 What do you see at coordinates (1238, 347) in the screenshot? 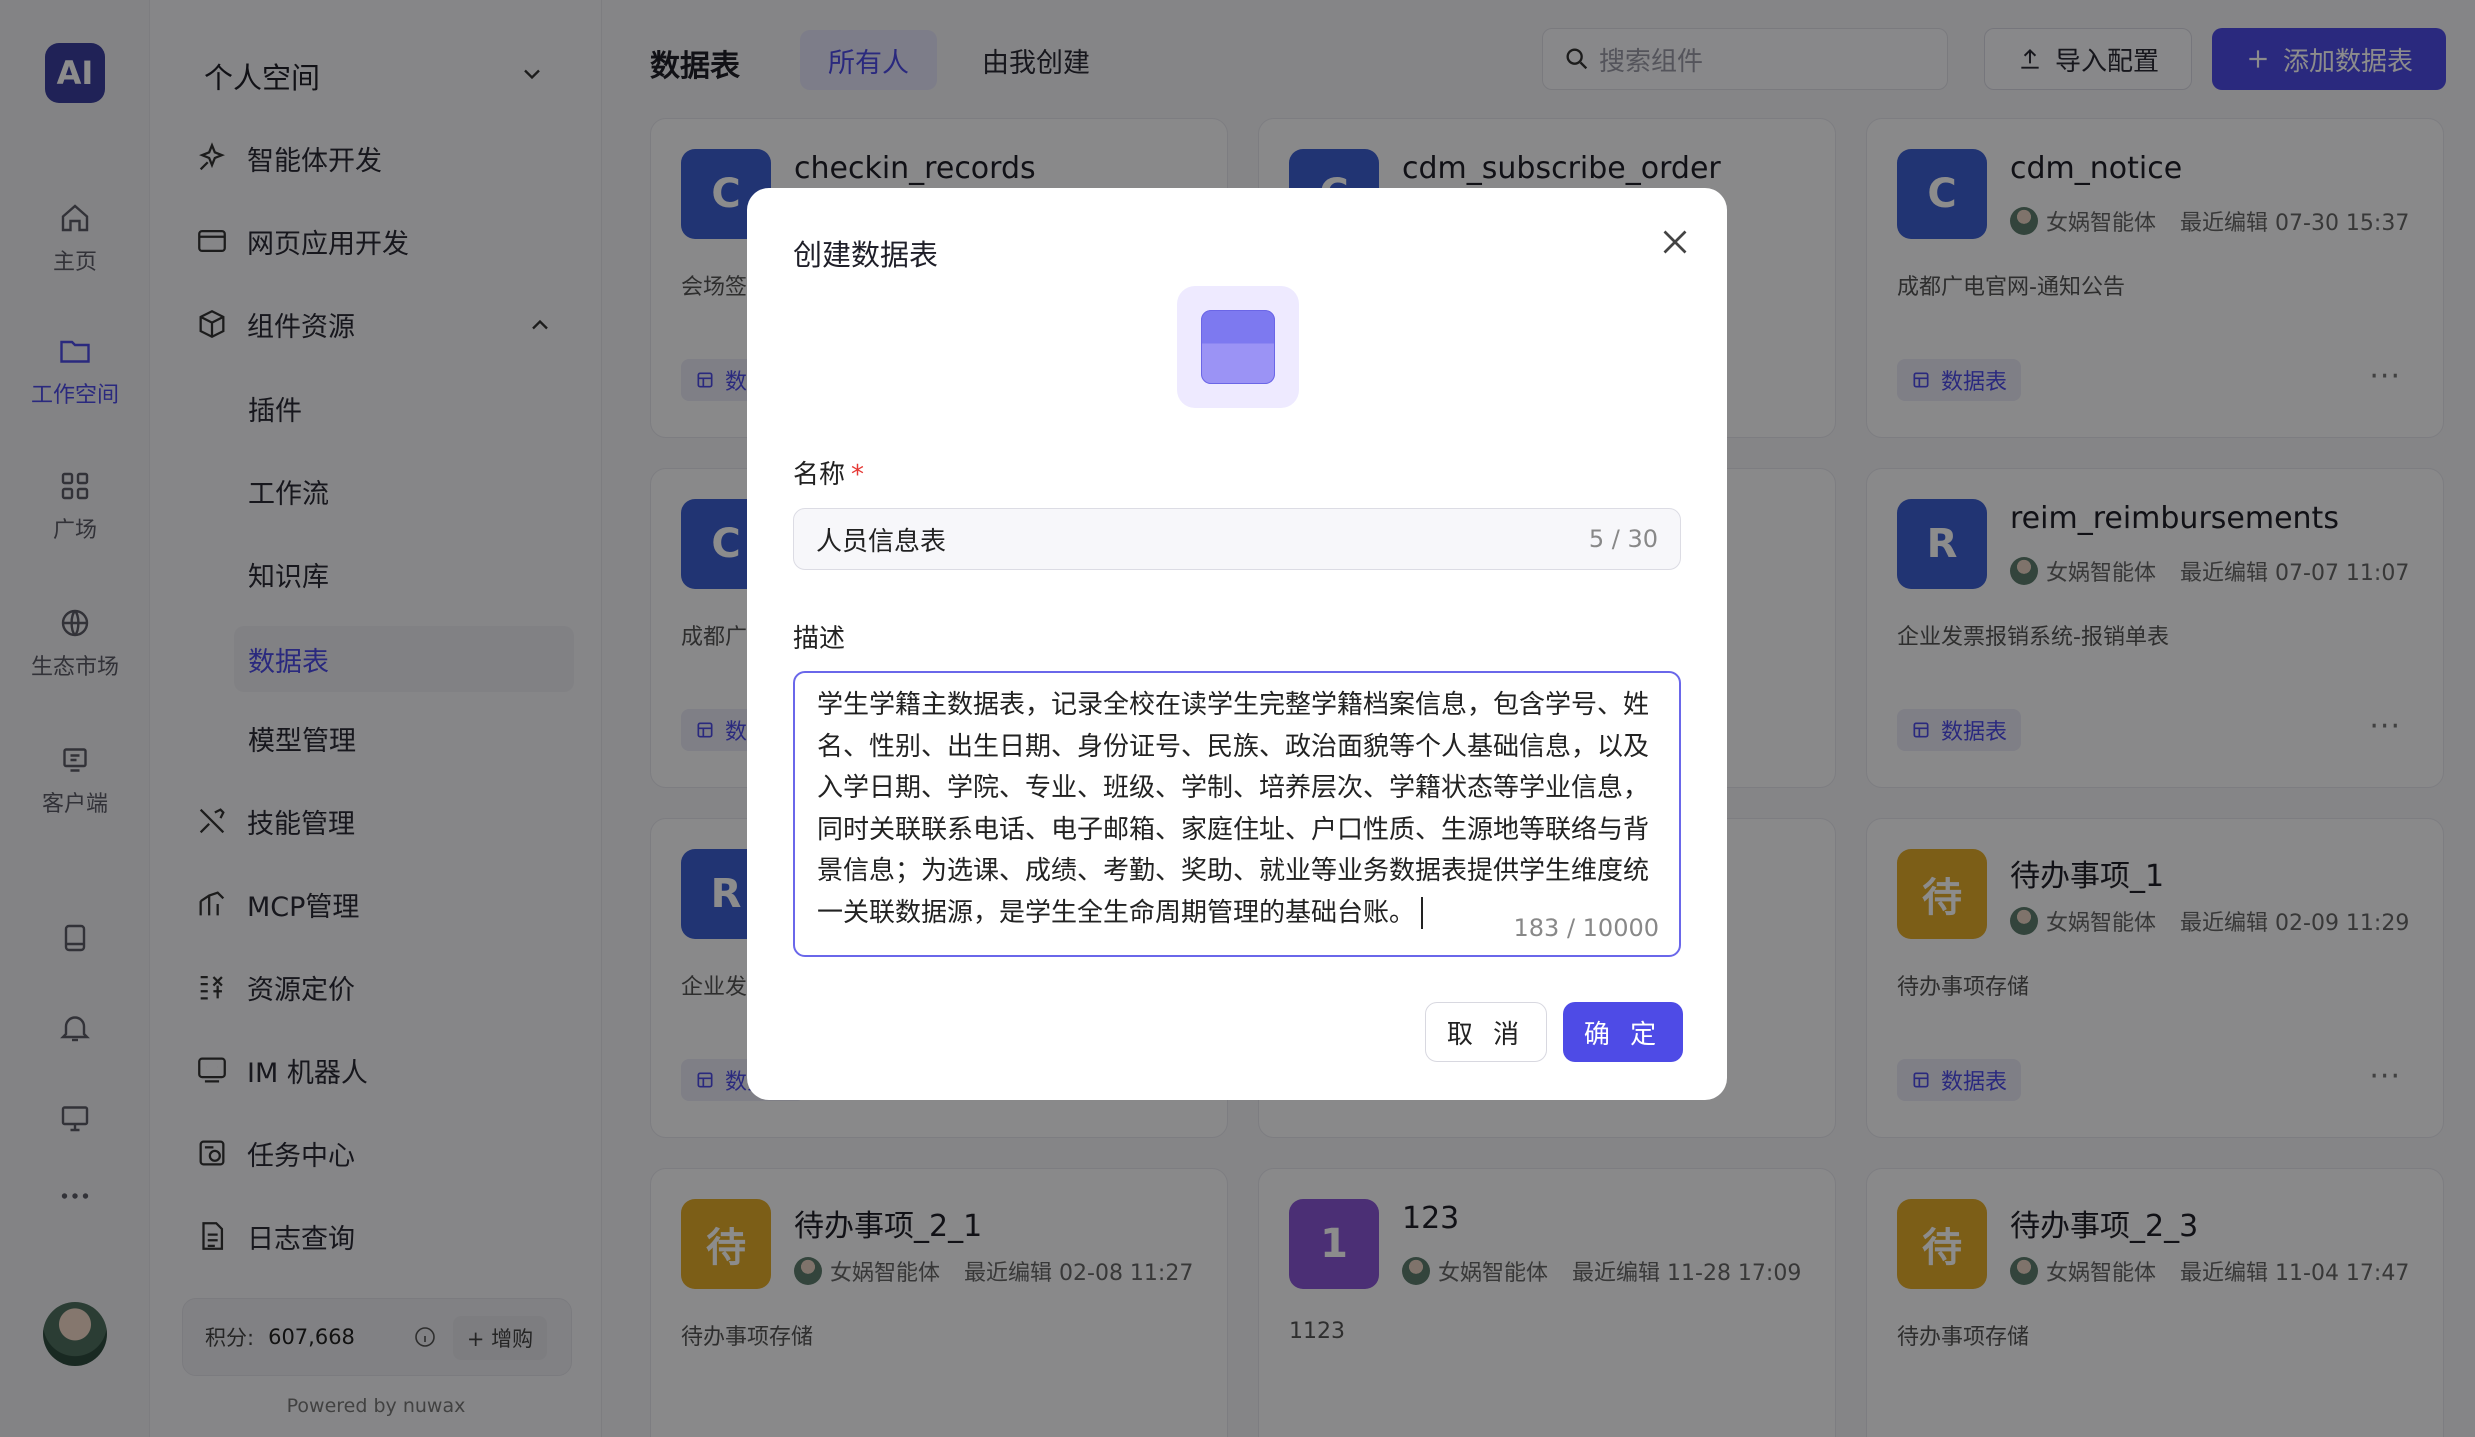
I see `datatable-icon` at bounding box center [1238, 347].